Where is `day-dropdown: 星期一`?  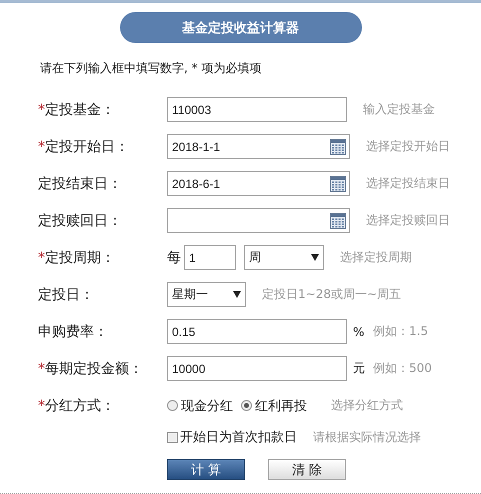 day-dropdown: 星期一 is located at coordinates (206, 294).